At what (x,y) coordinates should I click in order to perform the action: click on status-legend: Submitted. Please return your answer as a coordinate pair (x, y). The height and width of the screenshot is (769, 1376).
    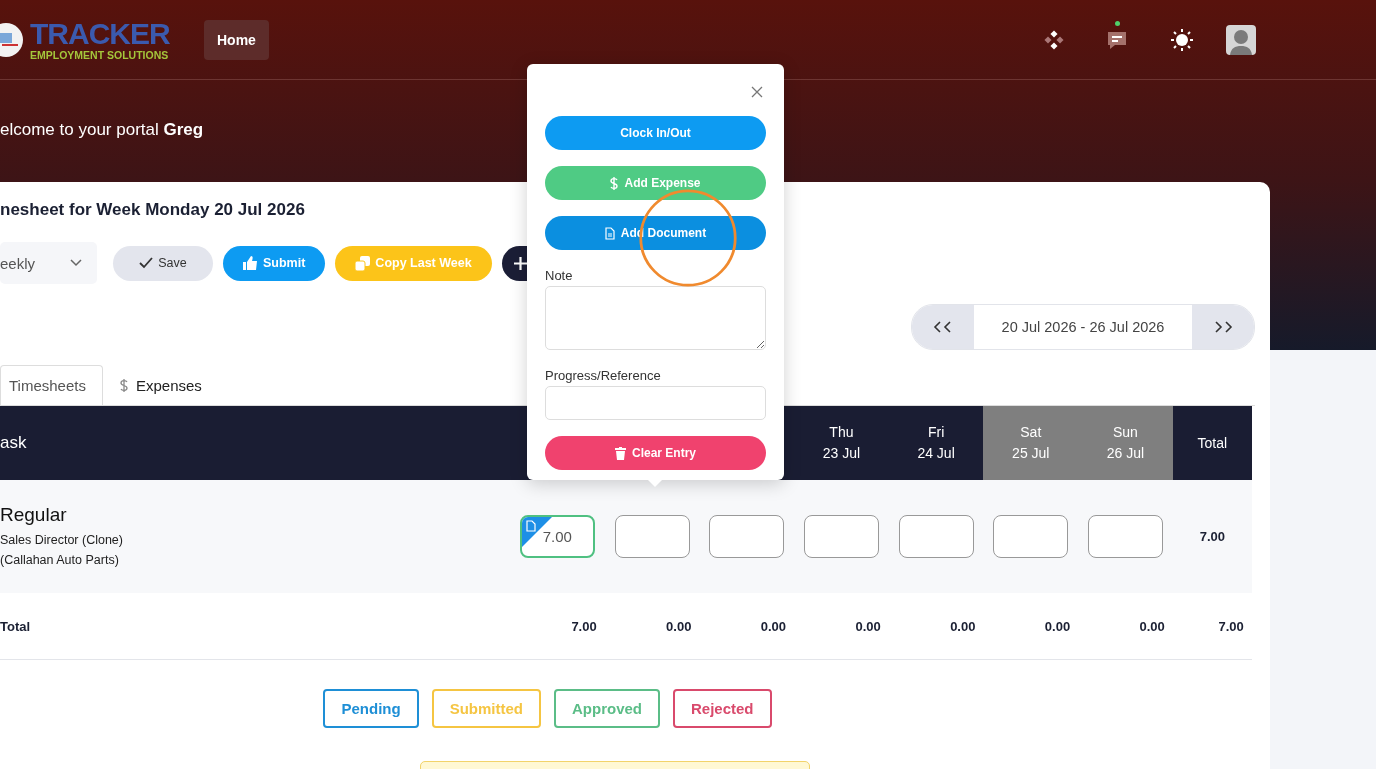
    Looking at the image, I should click on (486, 708).